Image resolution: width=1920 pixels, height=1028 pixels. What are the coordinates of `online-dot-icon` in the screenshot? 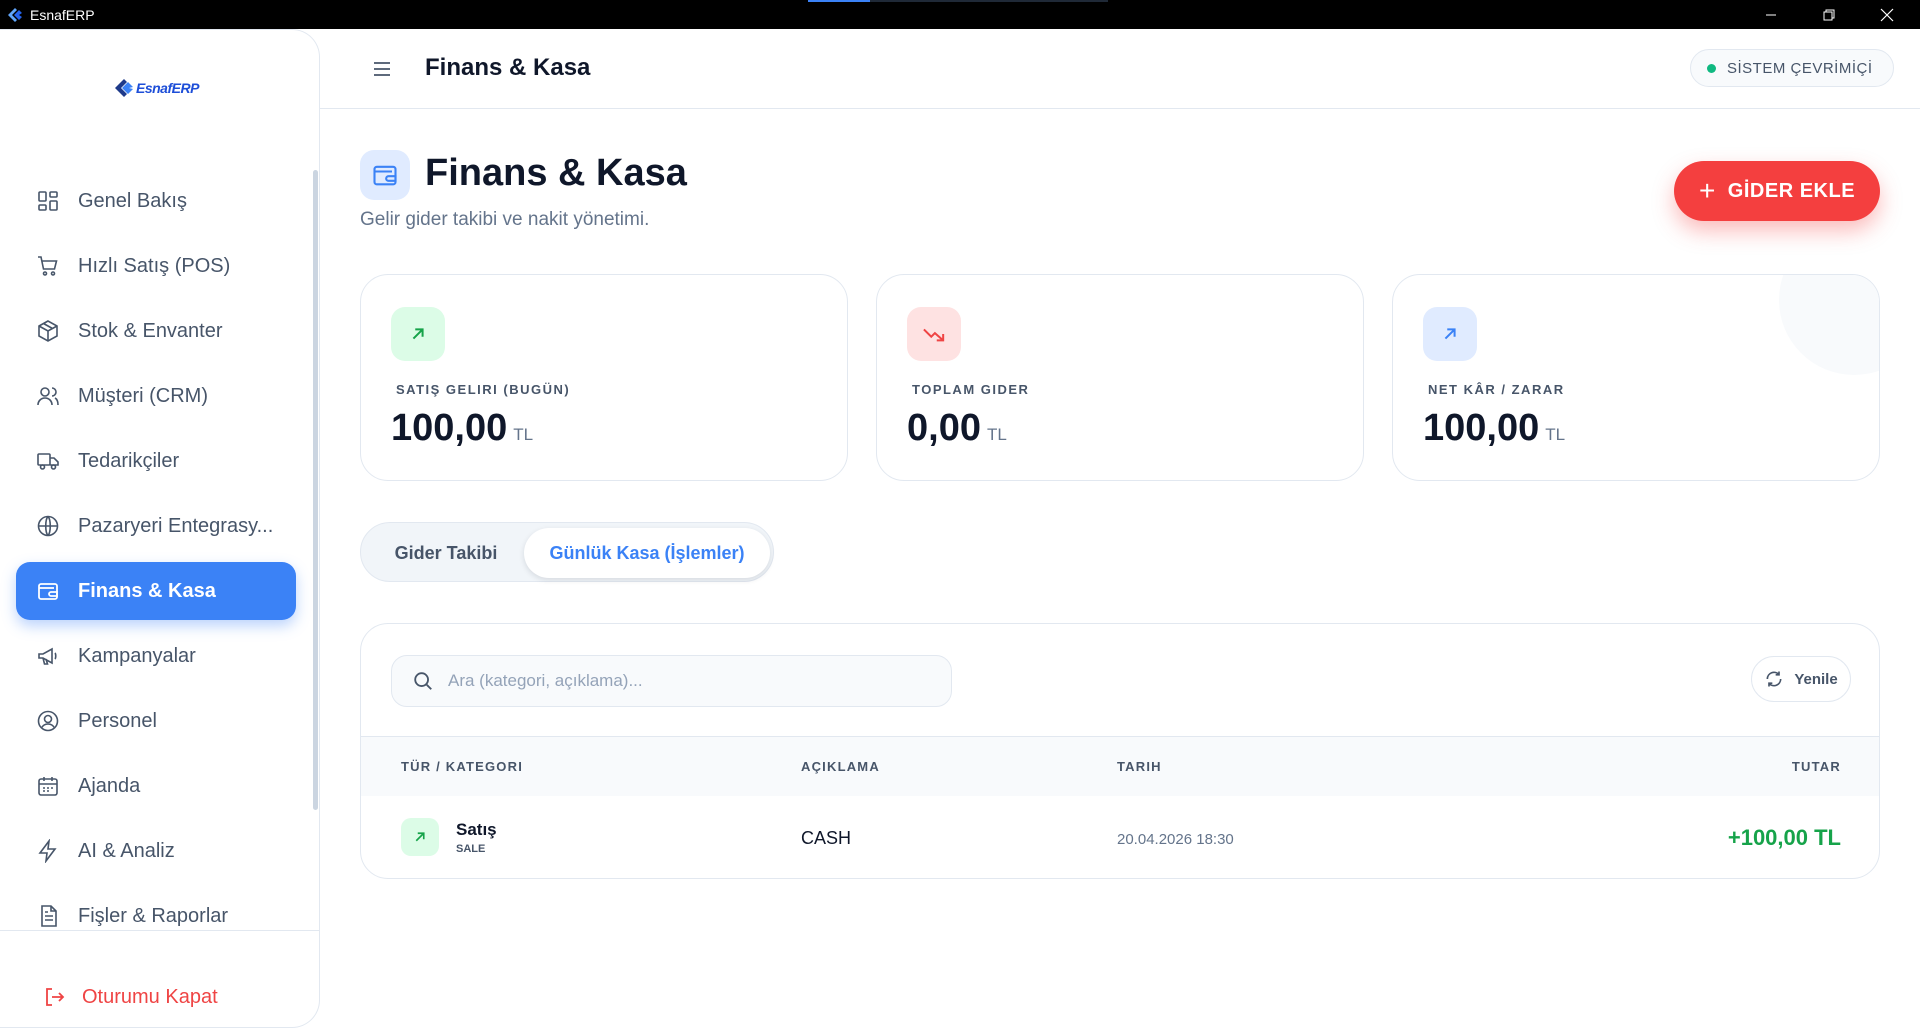 It's located at (1711, 68).